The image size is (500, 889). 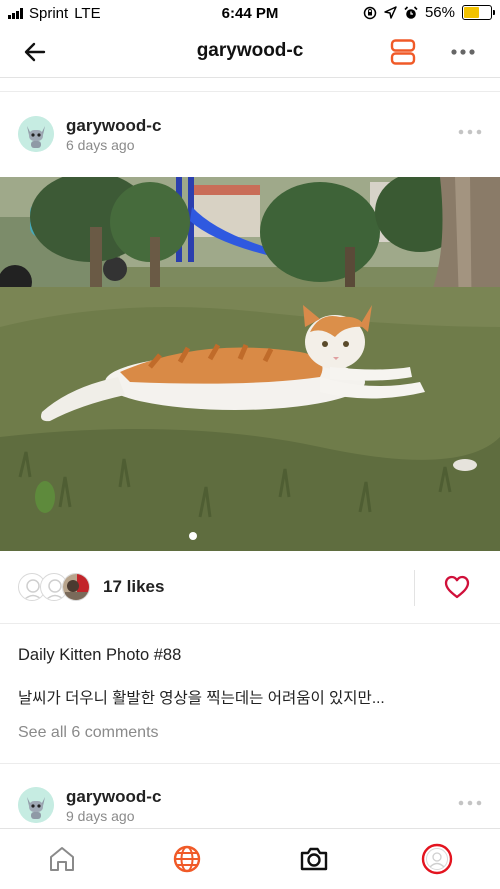 I want to click on view-layout-toggle-icon, so click(x=403, y=52).